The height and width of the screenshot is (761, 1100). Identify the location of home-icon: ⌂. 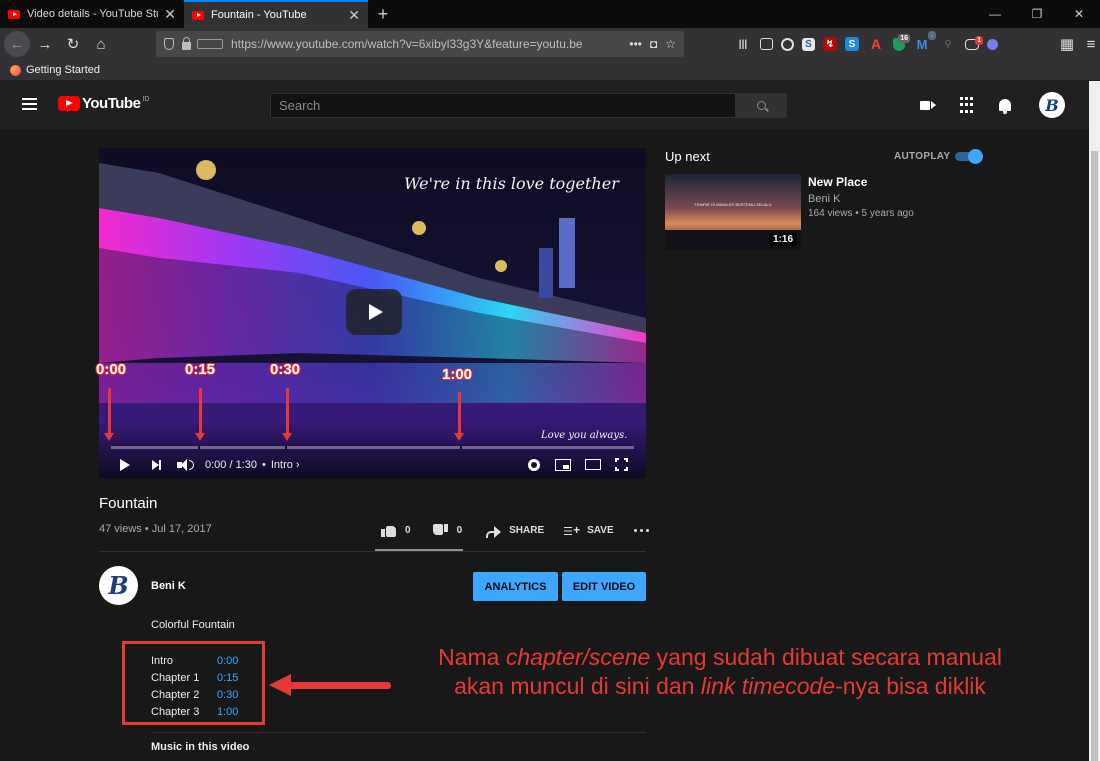
(101, 44).